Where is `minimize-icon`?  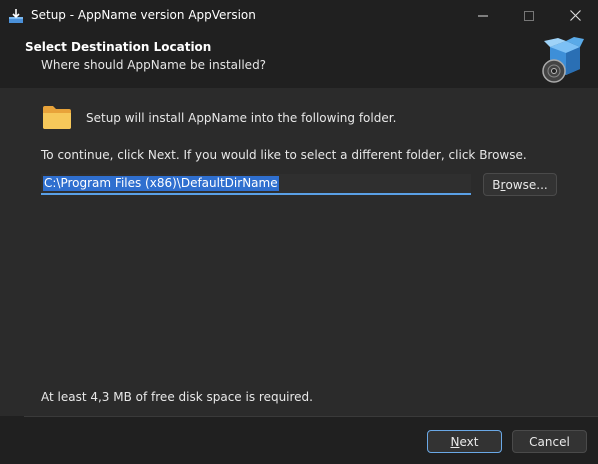 minimize-icon is located at coordinates (483, 16).